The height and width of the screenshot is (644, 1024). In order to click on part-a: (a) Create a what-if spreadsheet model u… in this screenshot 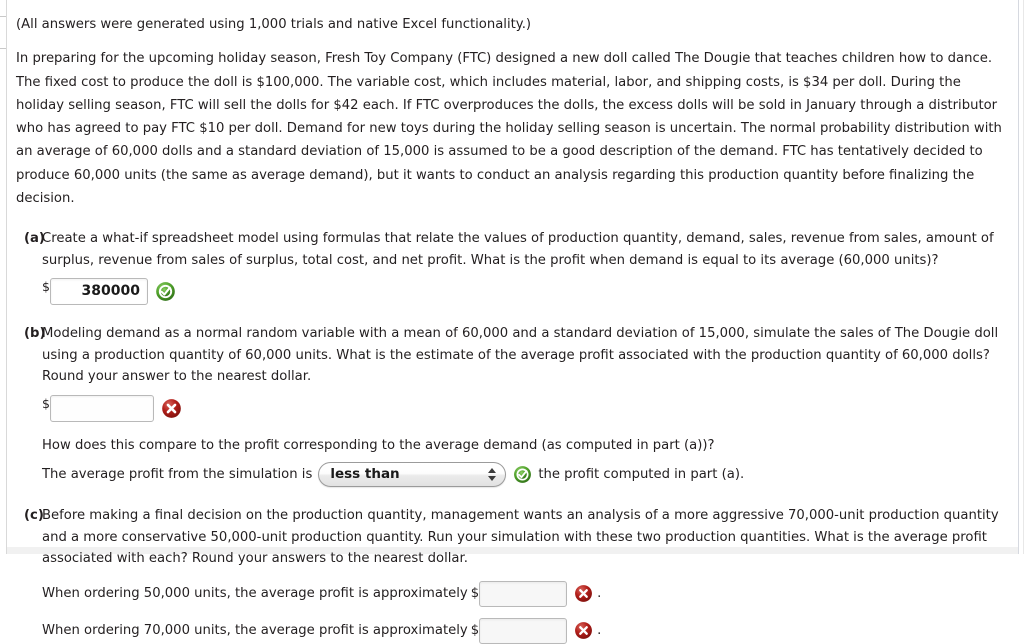, I will do `click(511, 267)`.